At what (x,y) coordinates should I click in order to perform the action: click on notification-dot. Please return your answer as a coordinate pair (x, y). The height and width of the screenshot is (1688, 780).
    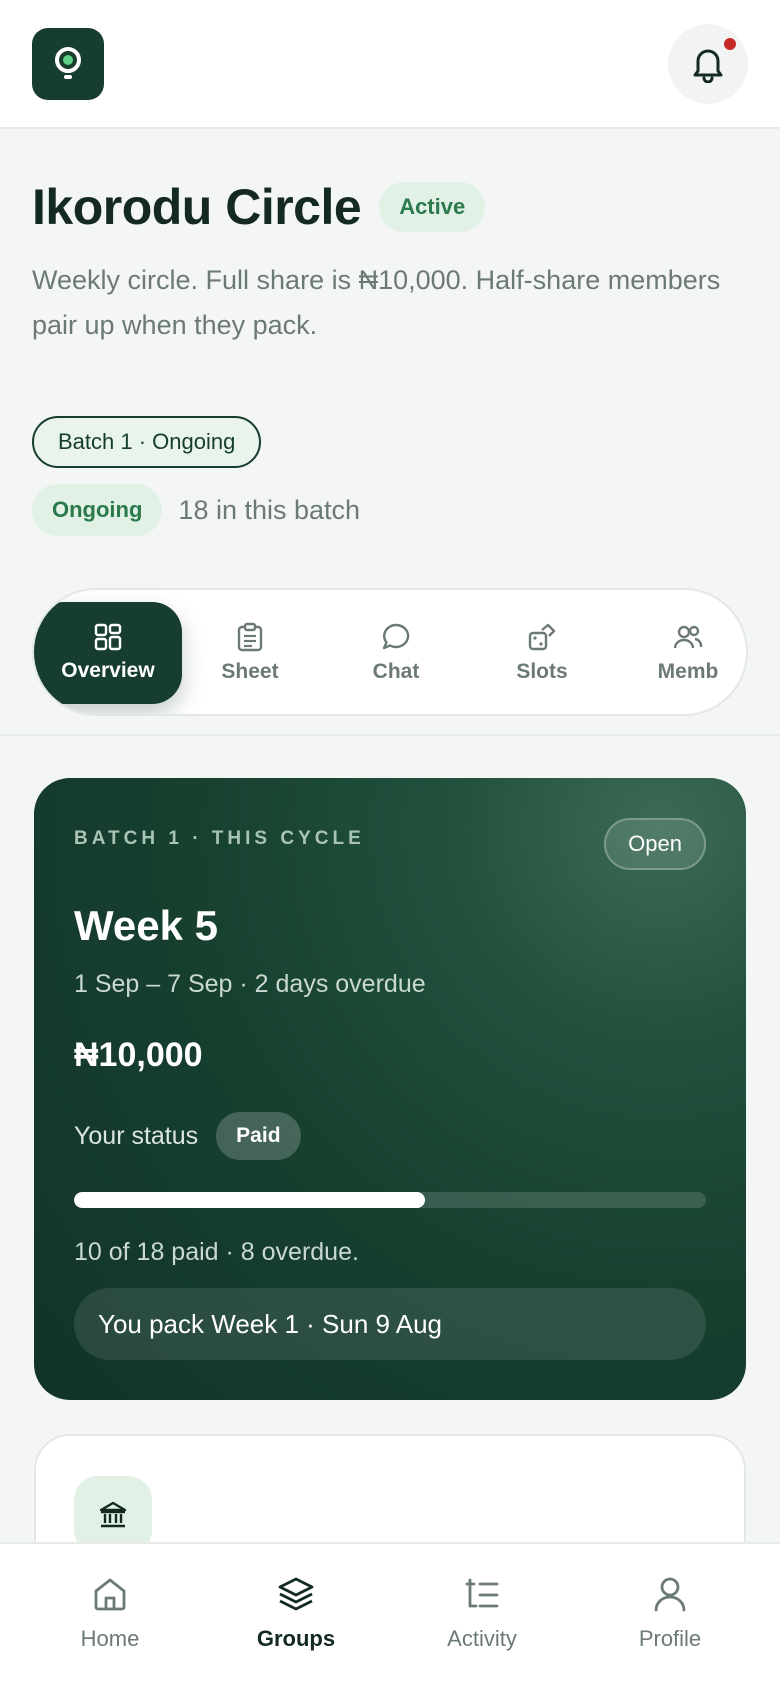
    Looking at the image, I should click on (730, 44).